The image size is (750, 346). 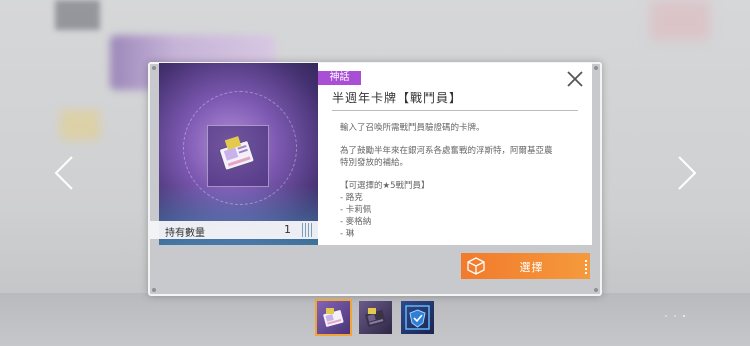 I want to click on description-line: 輸入了召喚所需戰鬥員驗證碼的卡牌。, so click(x=412, y=128).